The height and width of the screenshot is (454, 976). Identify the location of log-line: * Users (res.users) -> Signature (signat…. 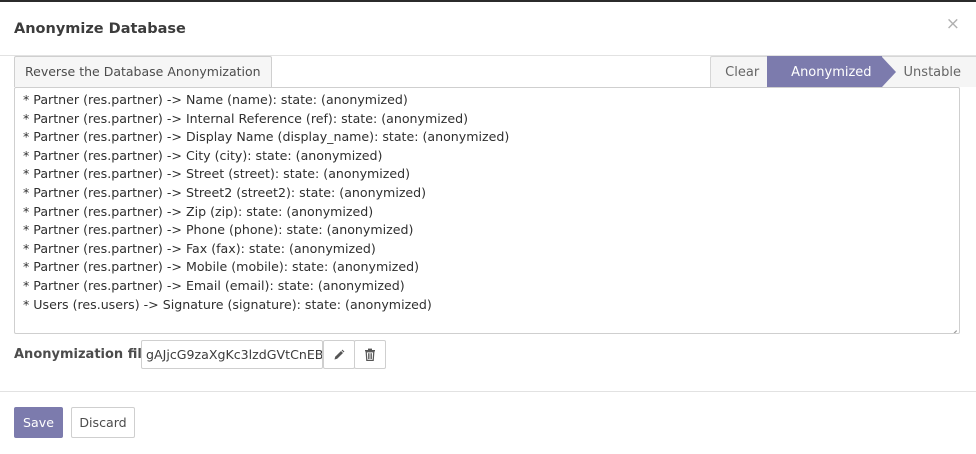
(227, 304).